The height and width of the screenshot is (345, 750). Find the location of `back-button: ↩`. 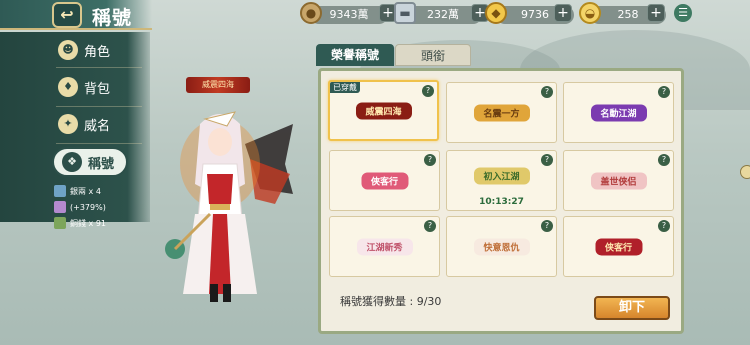

back-button: ↩ is located at coordinates (67, 15).